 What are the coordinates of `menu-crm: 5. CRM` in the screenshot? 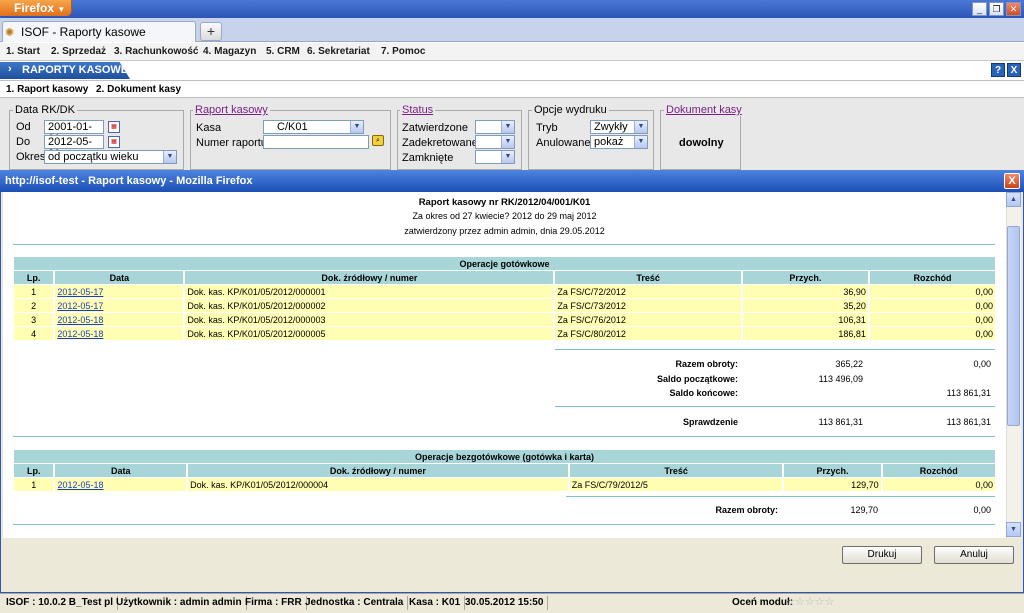 It's located at (283, 51).